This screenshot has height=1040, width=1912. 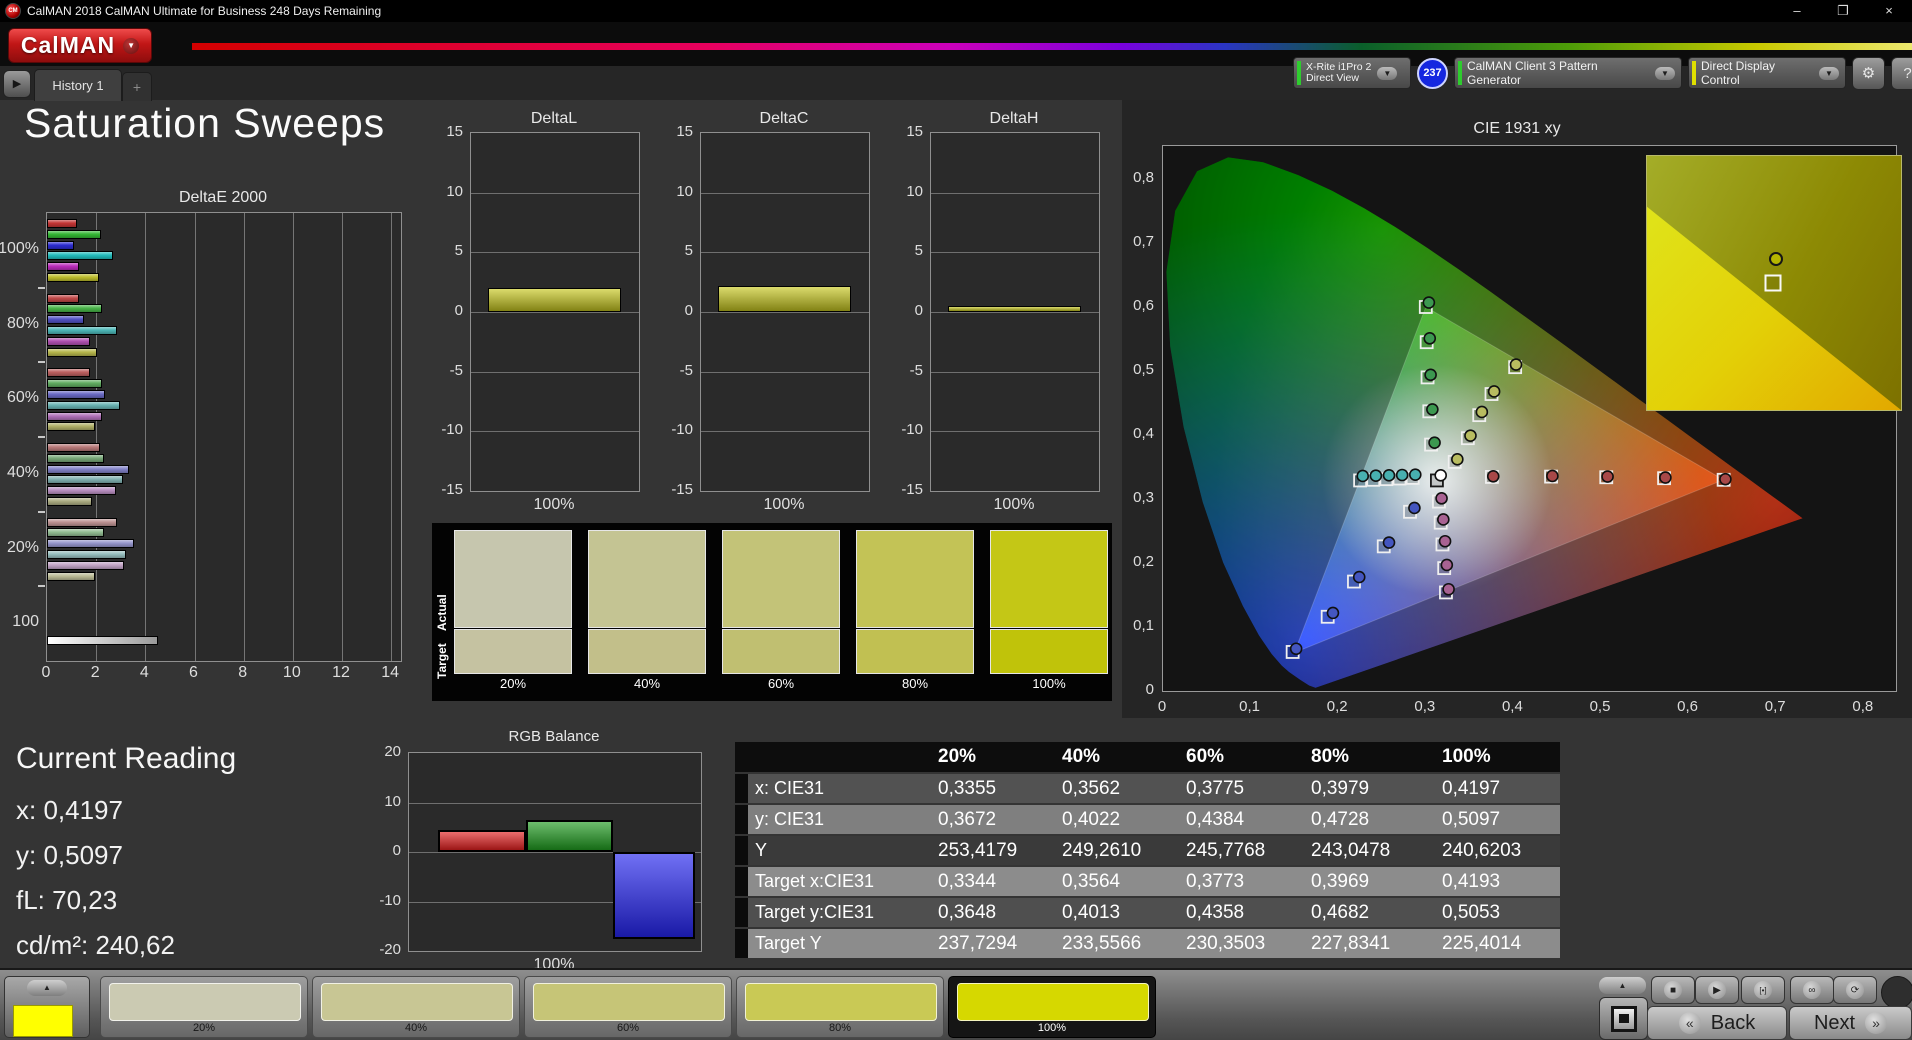 I want to click on single-measure-button: [•], so click(x=1763, y=990).